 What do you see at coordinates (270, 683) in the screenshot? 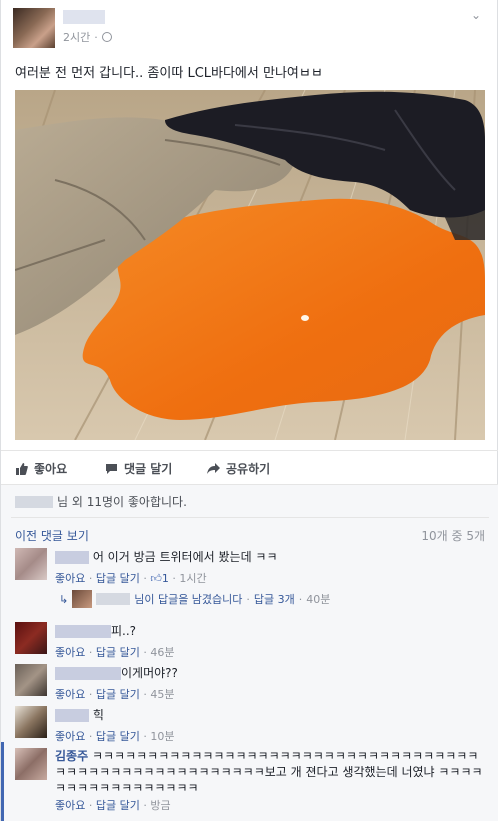
I see `comment-body: 이게머야?? 좋아요 · 답글 달기 · 45분` at bounding box center [270, 683].